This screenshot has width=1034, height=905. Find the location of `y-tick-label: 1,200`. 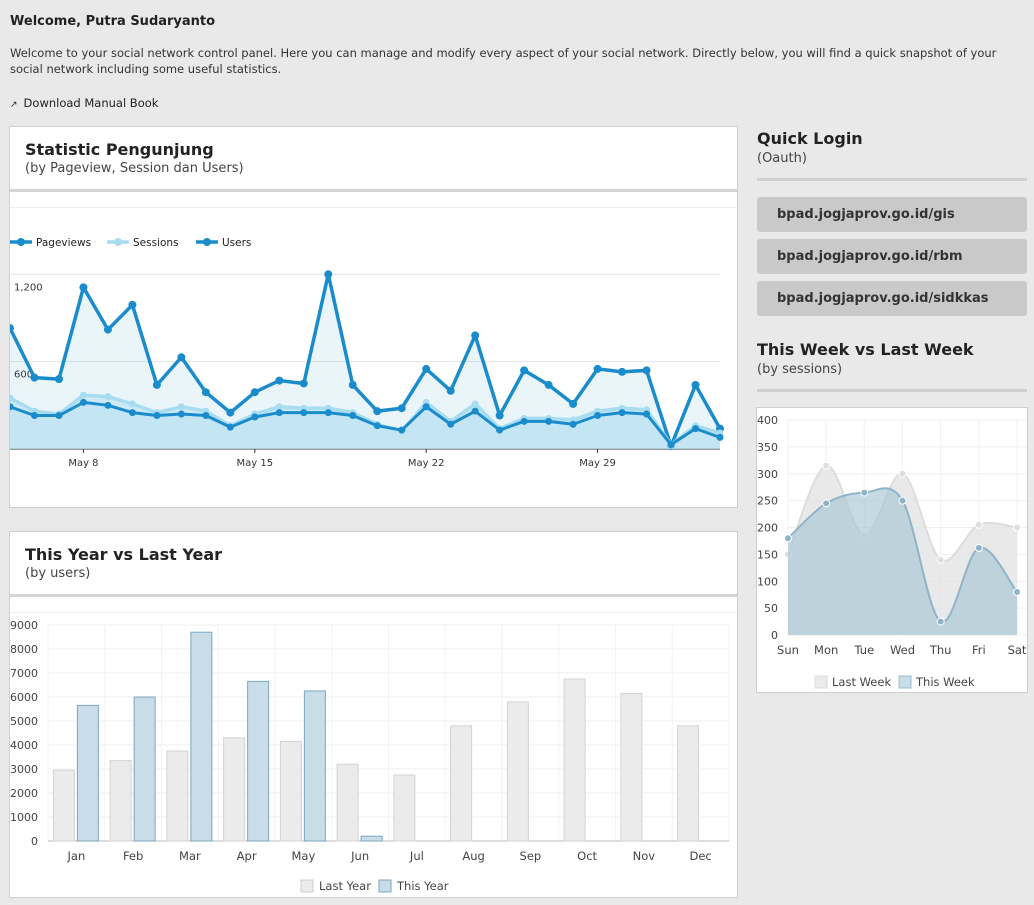

y-tick-label: 1,200 is located at coordinates (28, 287).